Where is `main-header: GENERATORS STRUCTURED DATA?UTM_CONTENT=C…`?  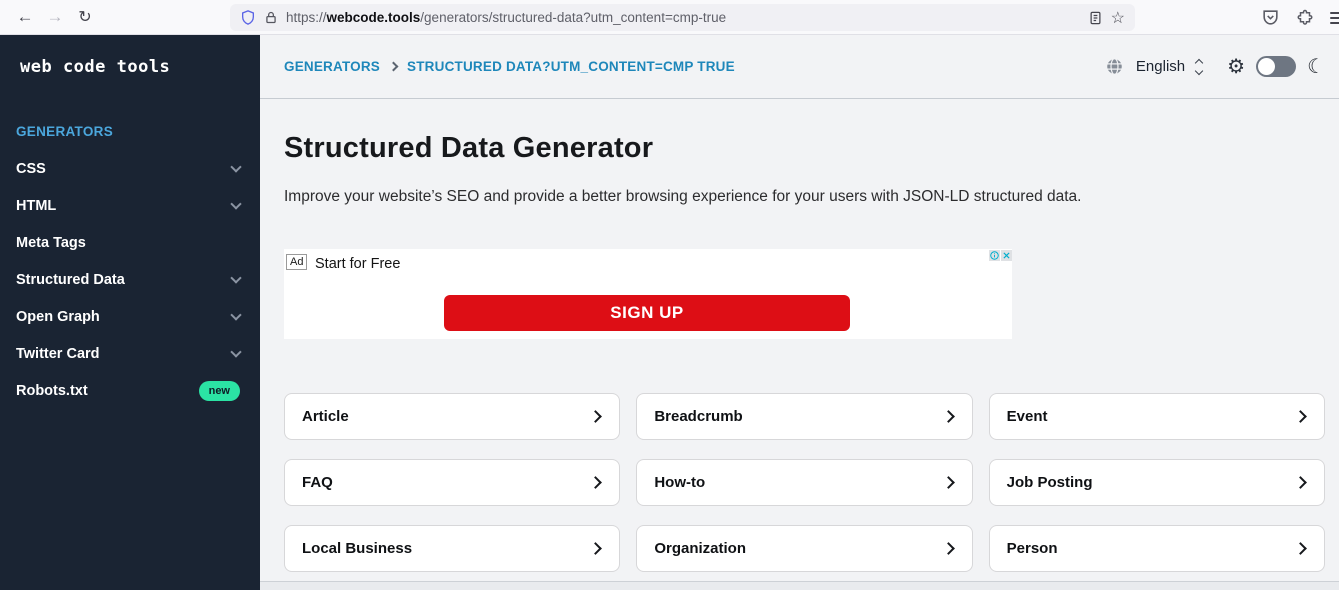 main-header: GENERATORS STRUCTURED DATA?UTM_CONTENT=C… is located at coordinates (799, 67).